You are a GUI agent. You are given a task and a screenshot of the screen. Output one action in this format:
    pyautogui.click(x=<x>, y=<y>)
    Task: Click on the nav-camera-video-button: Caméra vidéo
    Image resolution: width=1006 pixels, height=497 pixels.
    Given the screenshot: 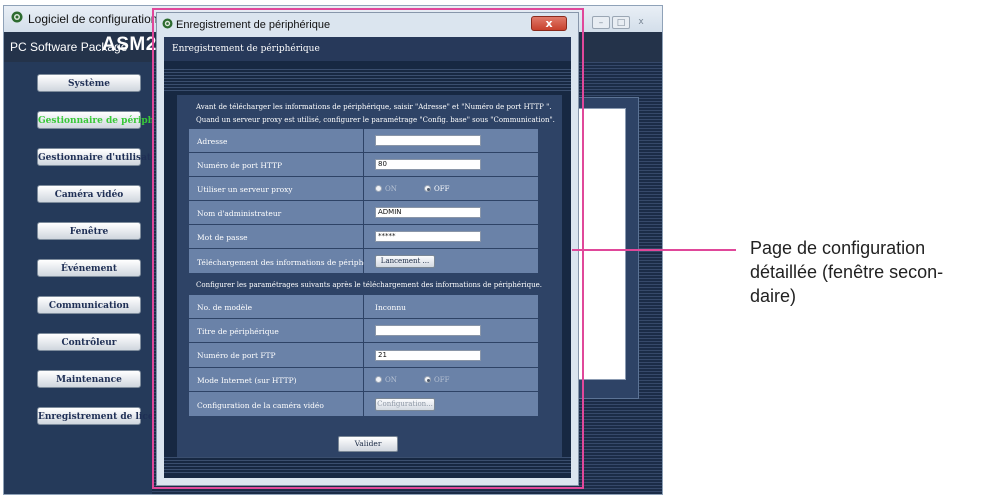 What is the action you would take?
    pyautogui.click(x=89, y=194)
    